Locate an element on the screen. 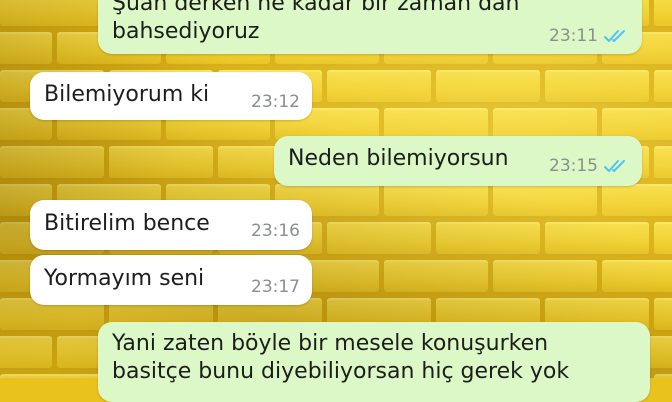 Image resolution: width=672 pixels, height=402 pixels. message-text-line: Şuan derken ne kadar bir zaman dan is located at coordinates (316, 8).